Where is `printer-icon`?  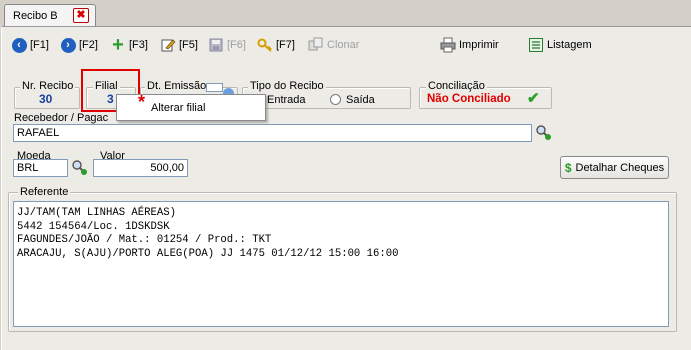
printer-icon is located at coordinates (448, 45).